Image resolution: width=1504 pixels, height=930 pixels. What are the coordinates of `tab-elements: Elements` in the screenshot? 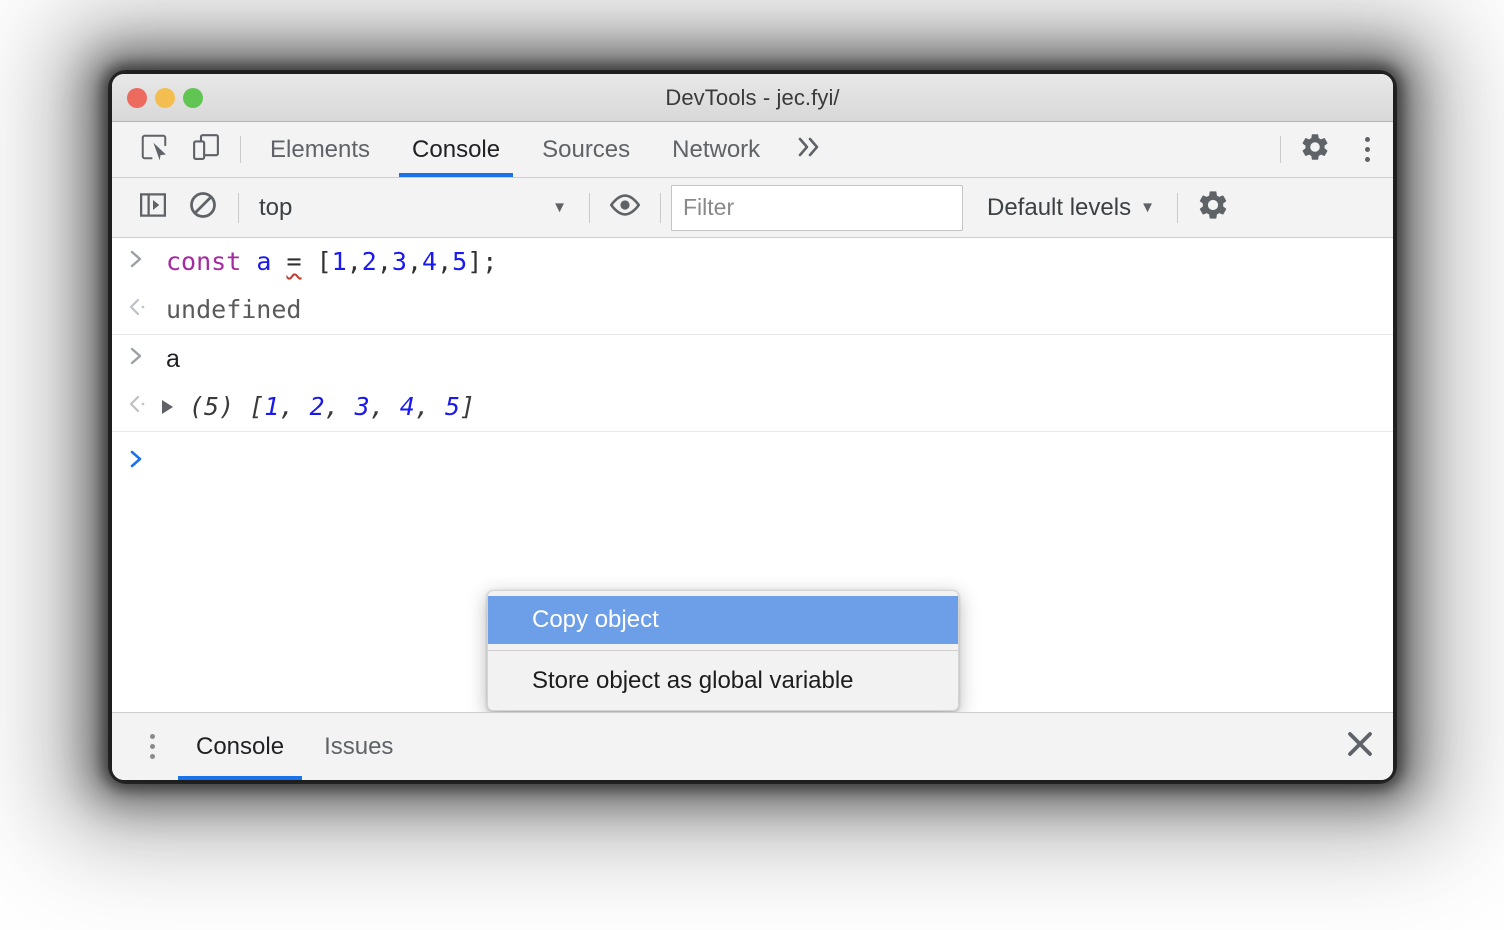 It's located at (320, 149).